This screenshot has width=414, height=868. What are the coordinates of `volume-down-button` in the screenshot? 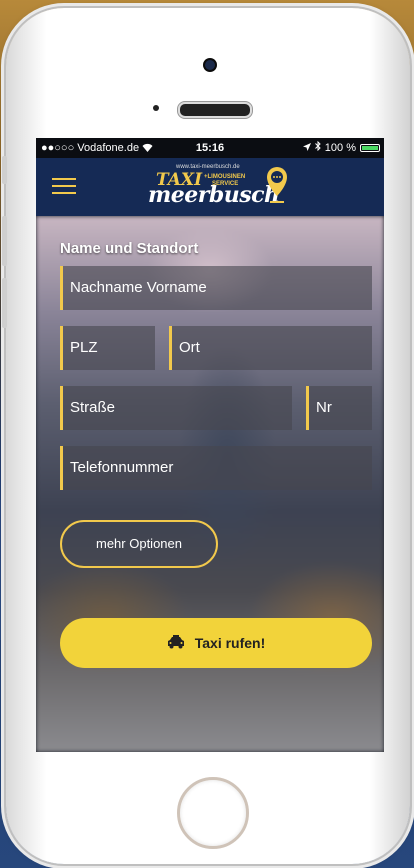 It's located at (4, 303).